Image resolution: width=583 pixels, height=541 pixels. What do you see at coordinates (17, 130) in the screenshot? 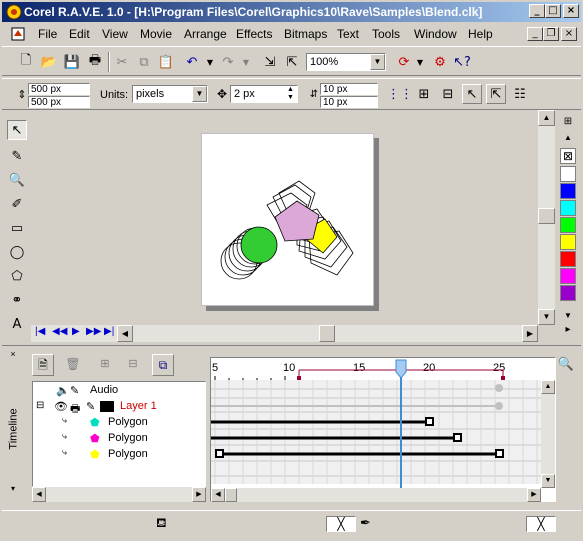
I see `pick-tool-icon: ↖` at bounding box center [17, 130].